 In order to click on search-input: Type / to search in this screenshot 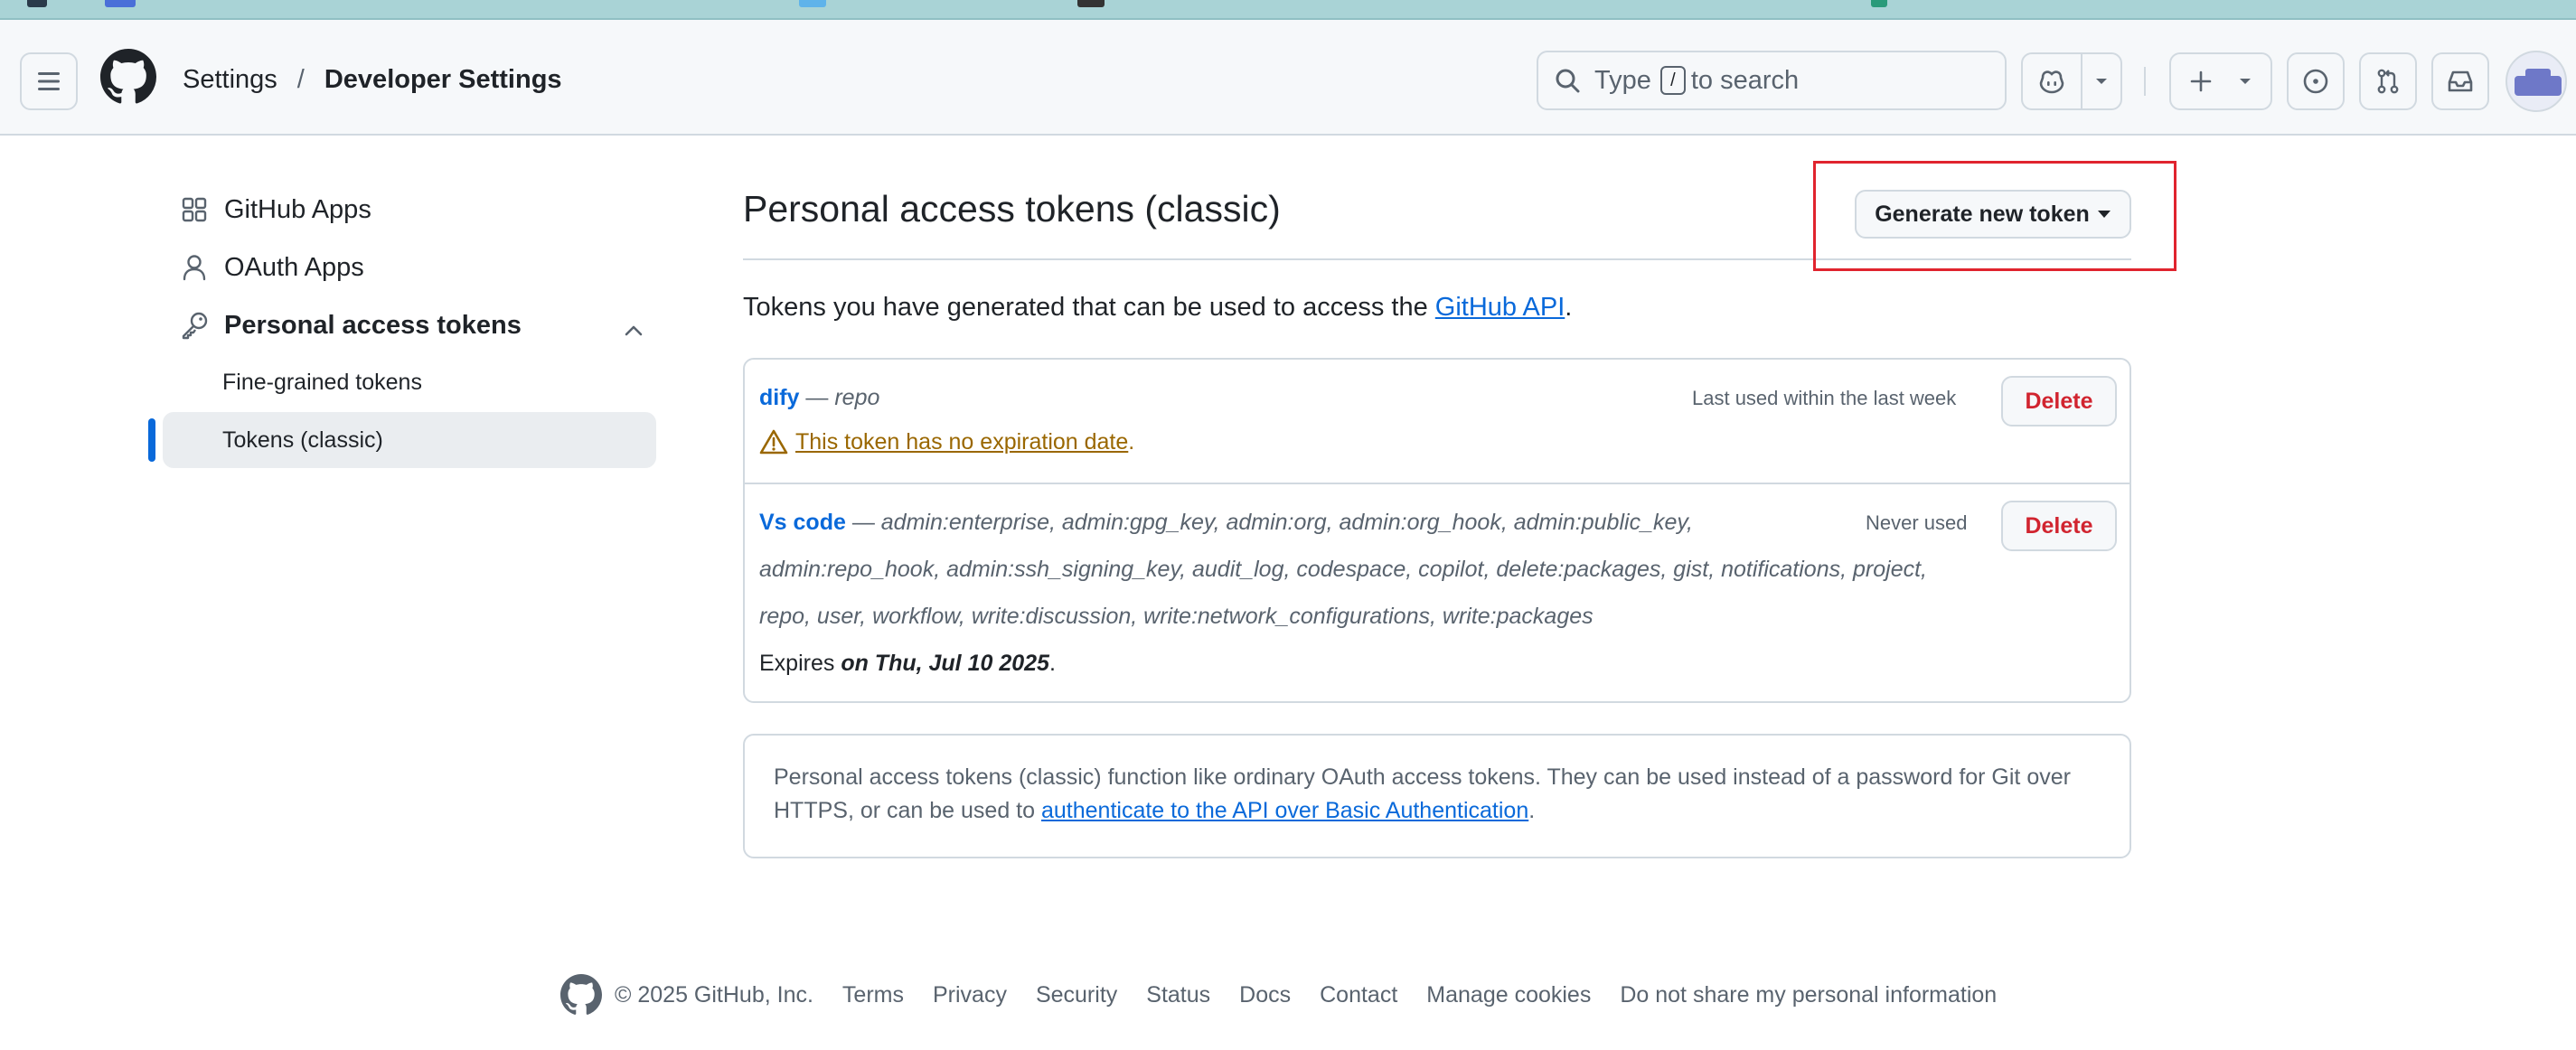, I will do `click(1772, 81)`.